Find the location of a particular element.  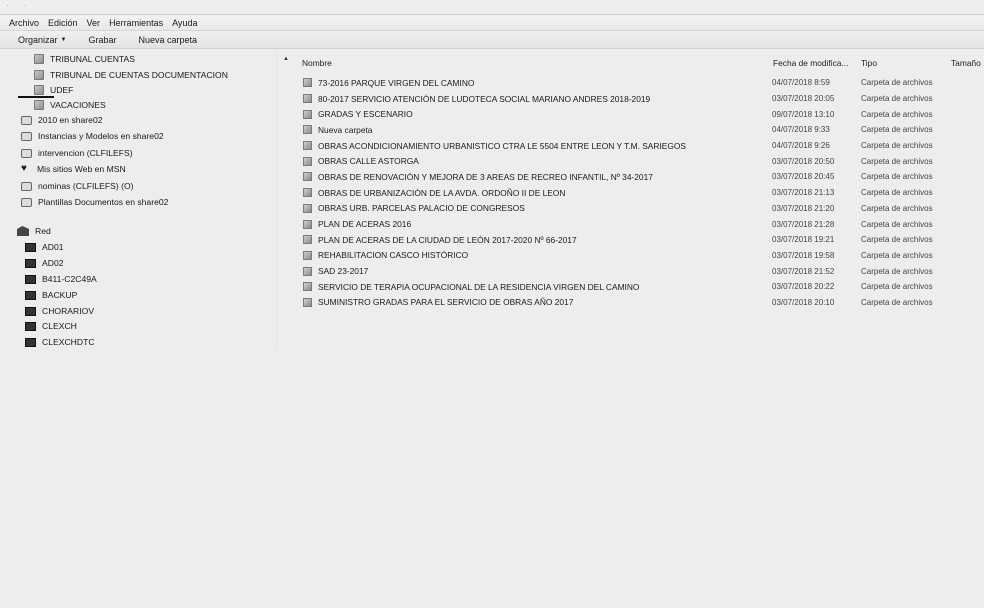

file-date: 03/07/2018 21:13 is located at coordinates (803, 193).